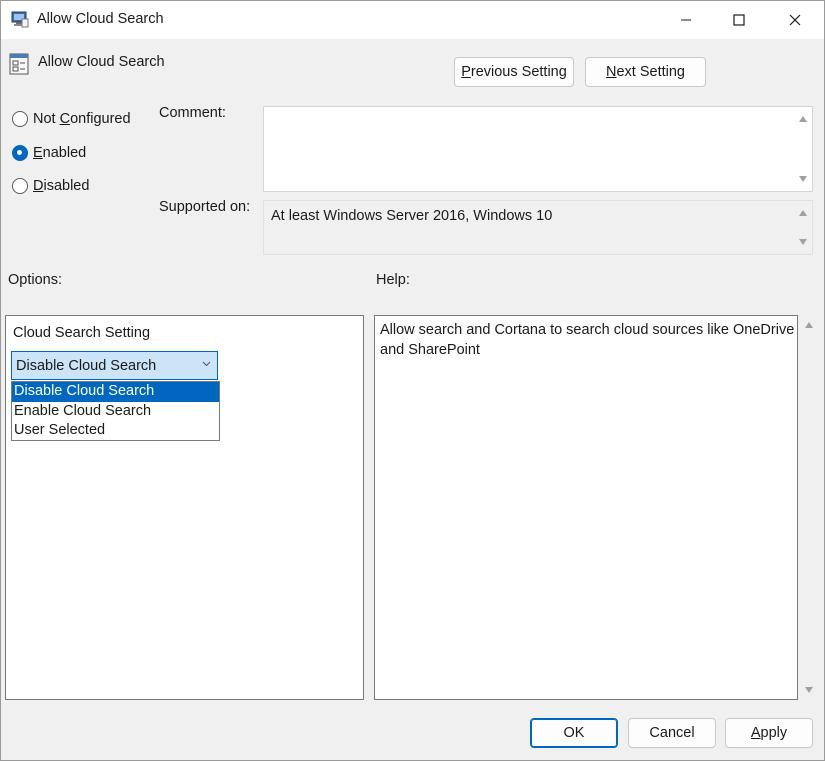 Image resolution: width=825 pixels, height=761 pixels. What do you see at coordinates (100, 19) in the screenshot?
I see `window-title: Allow Cloud Search` at bounding box center [100, 19].